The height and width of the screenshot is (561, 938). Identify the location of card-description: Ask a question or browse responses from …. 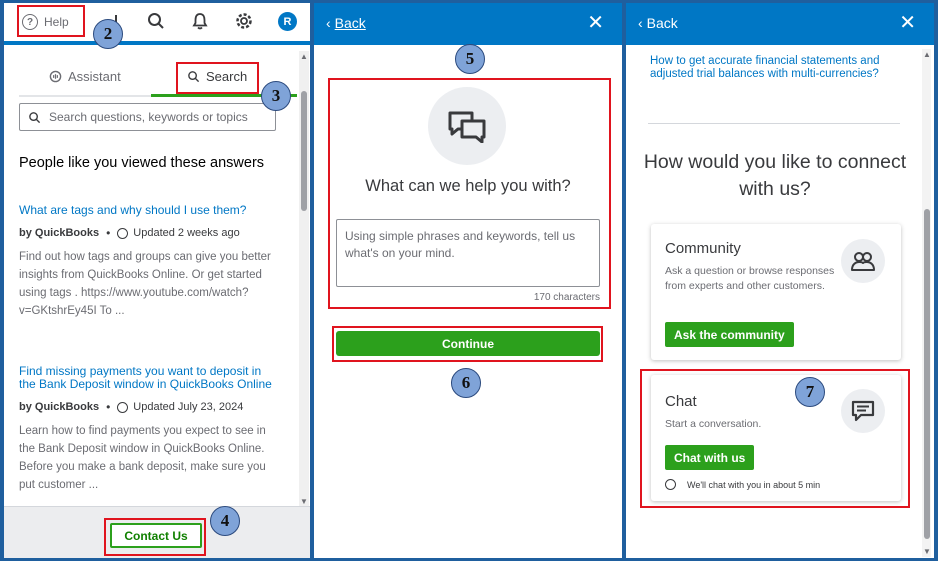
(750, 278).